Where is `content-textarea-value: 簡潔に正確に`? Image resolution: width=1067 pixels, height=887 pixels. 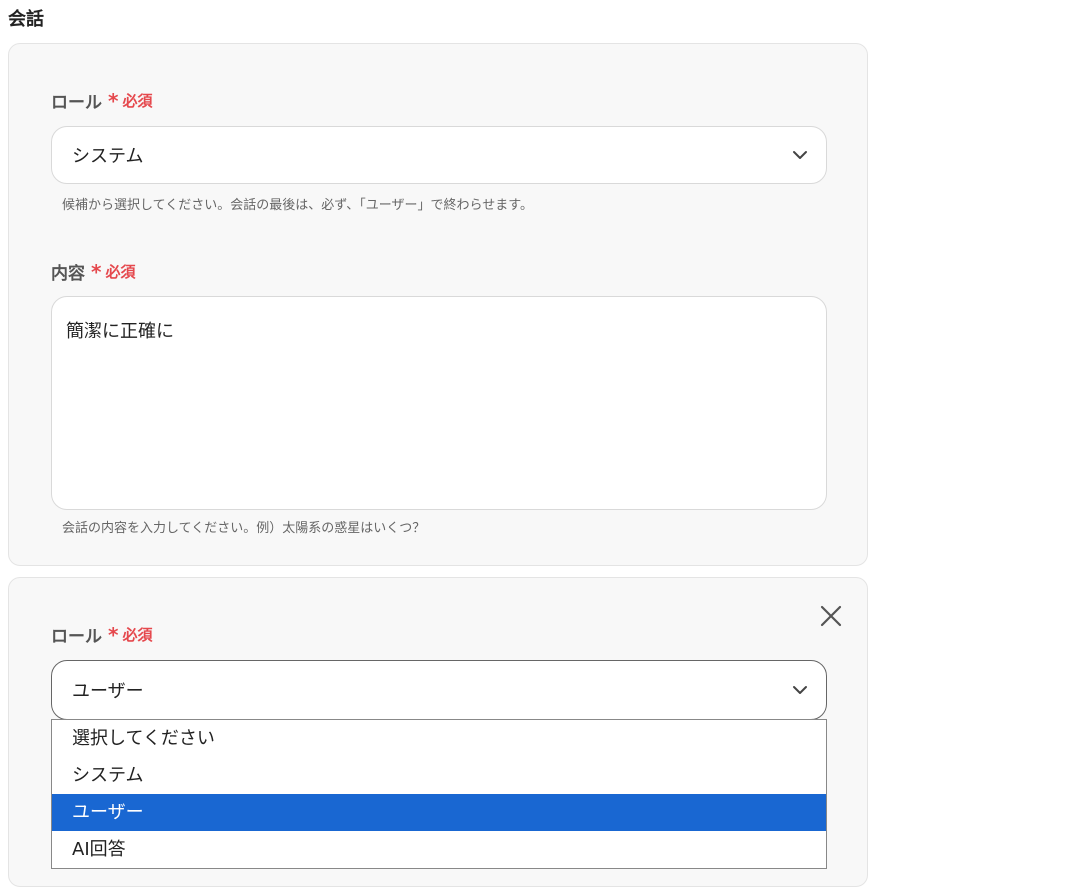 content-textarea-value: 簡潔に正確に is located at coordinates (120, 331).